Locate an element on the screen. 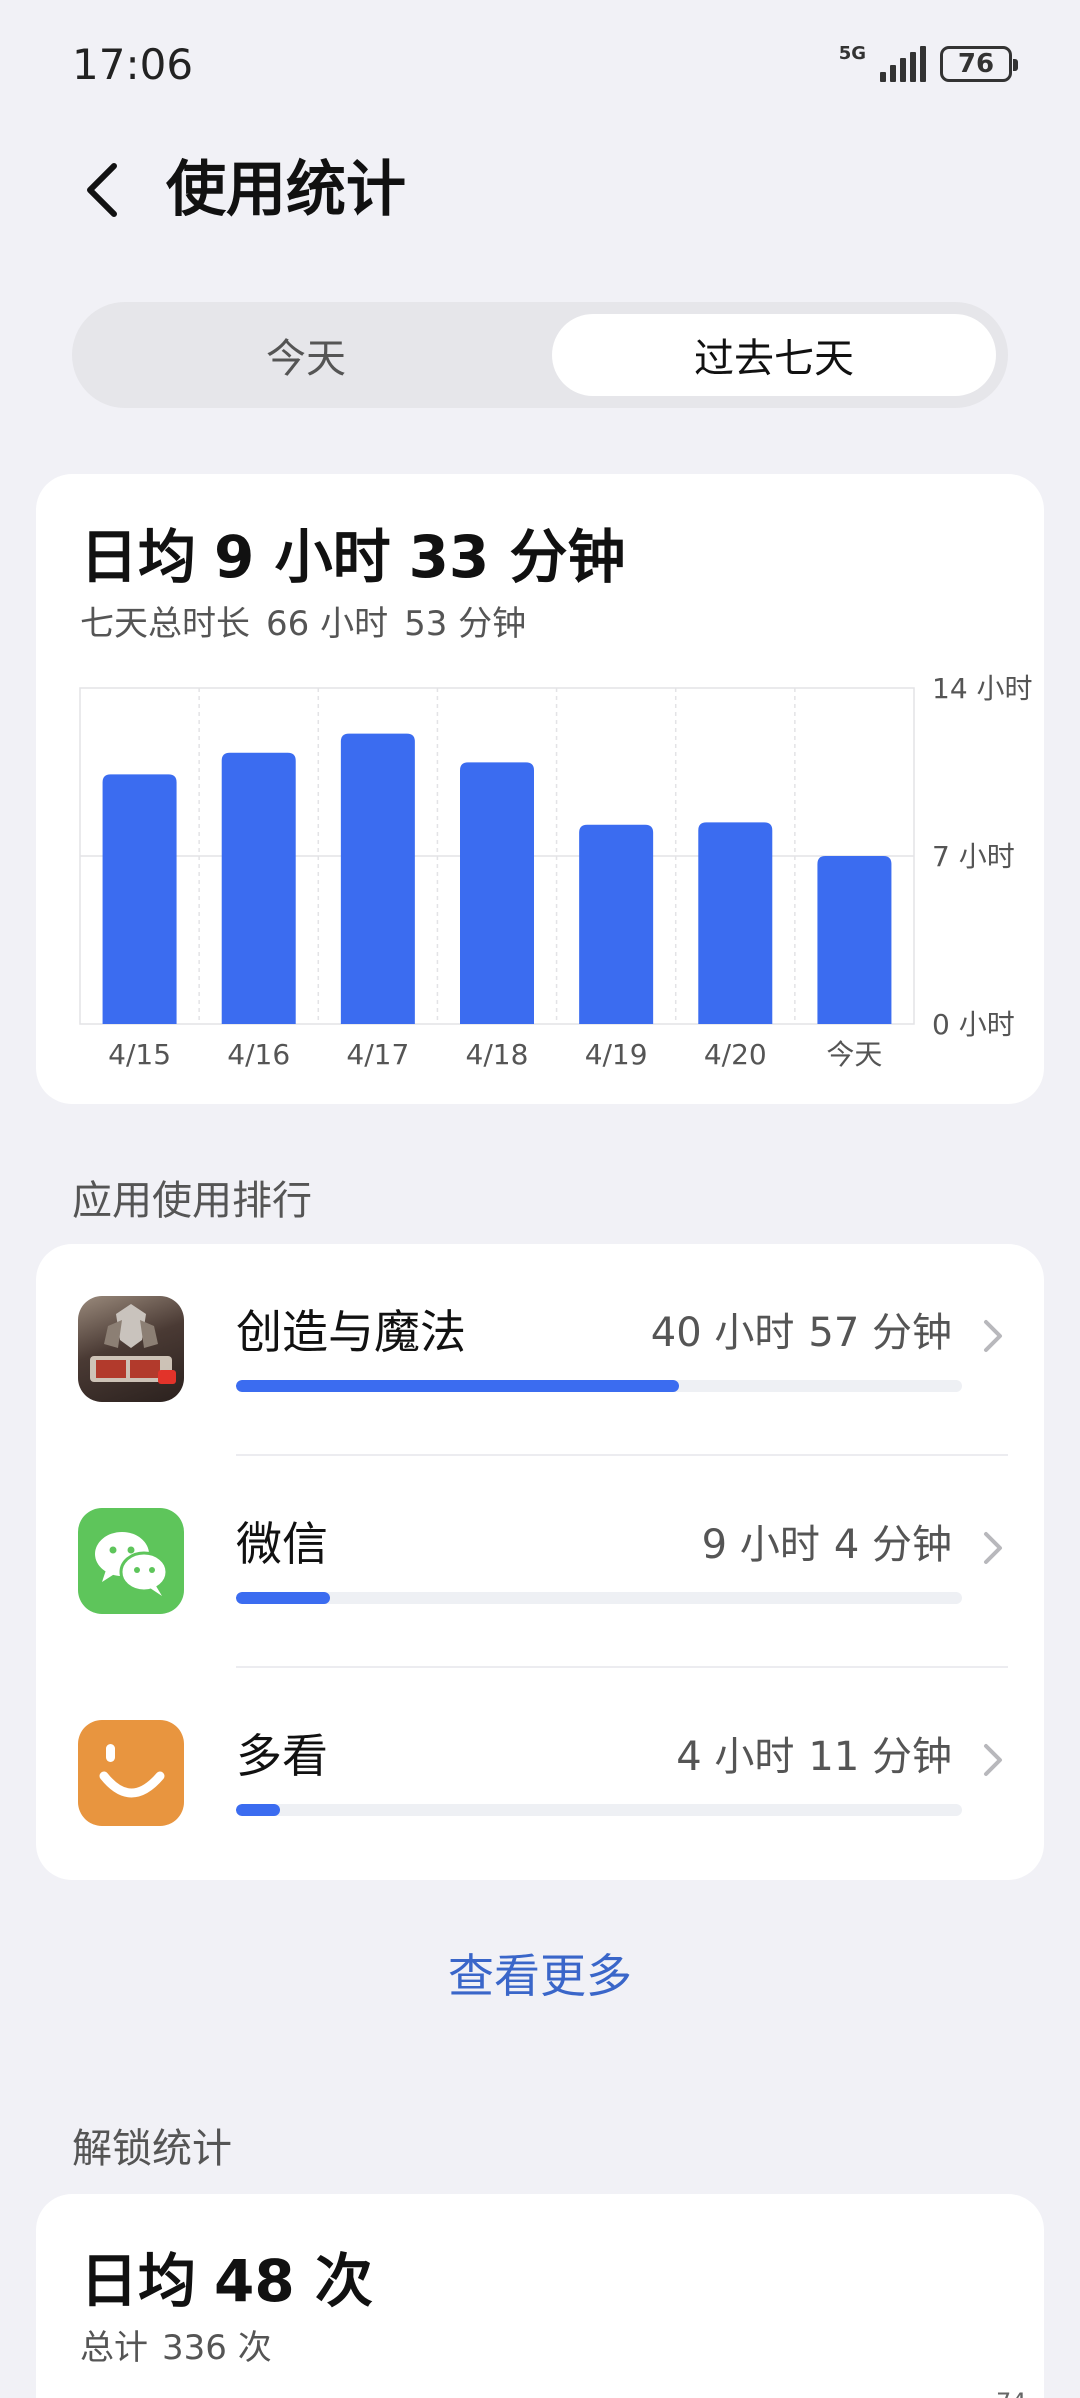  ranking-section-title: 应用使用排行 is located at coordinates (192, 1201).